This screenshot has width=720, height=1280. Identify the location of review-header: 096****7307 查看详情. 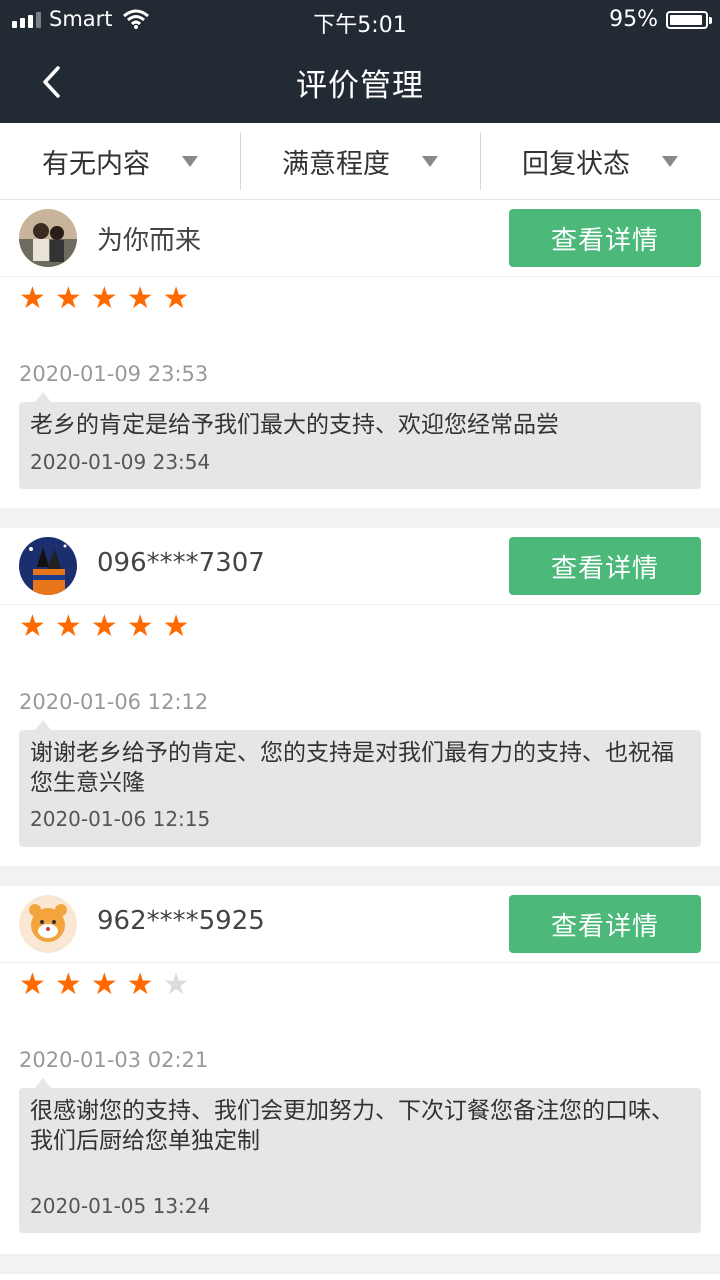
(360, 566).